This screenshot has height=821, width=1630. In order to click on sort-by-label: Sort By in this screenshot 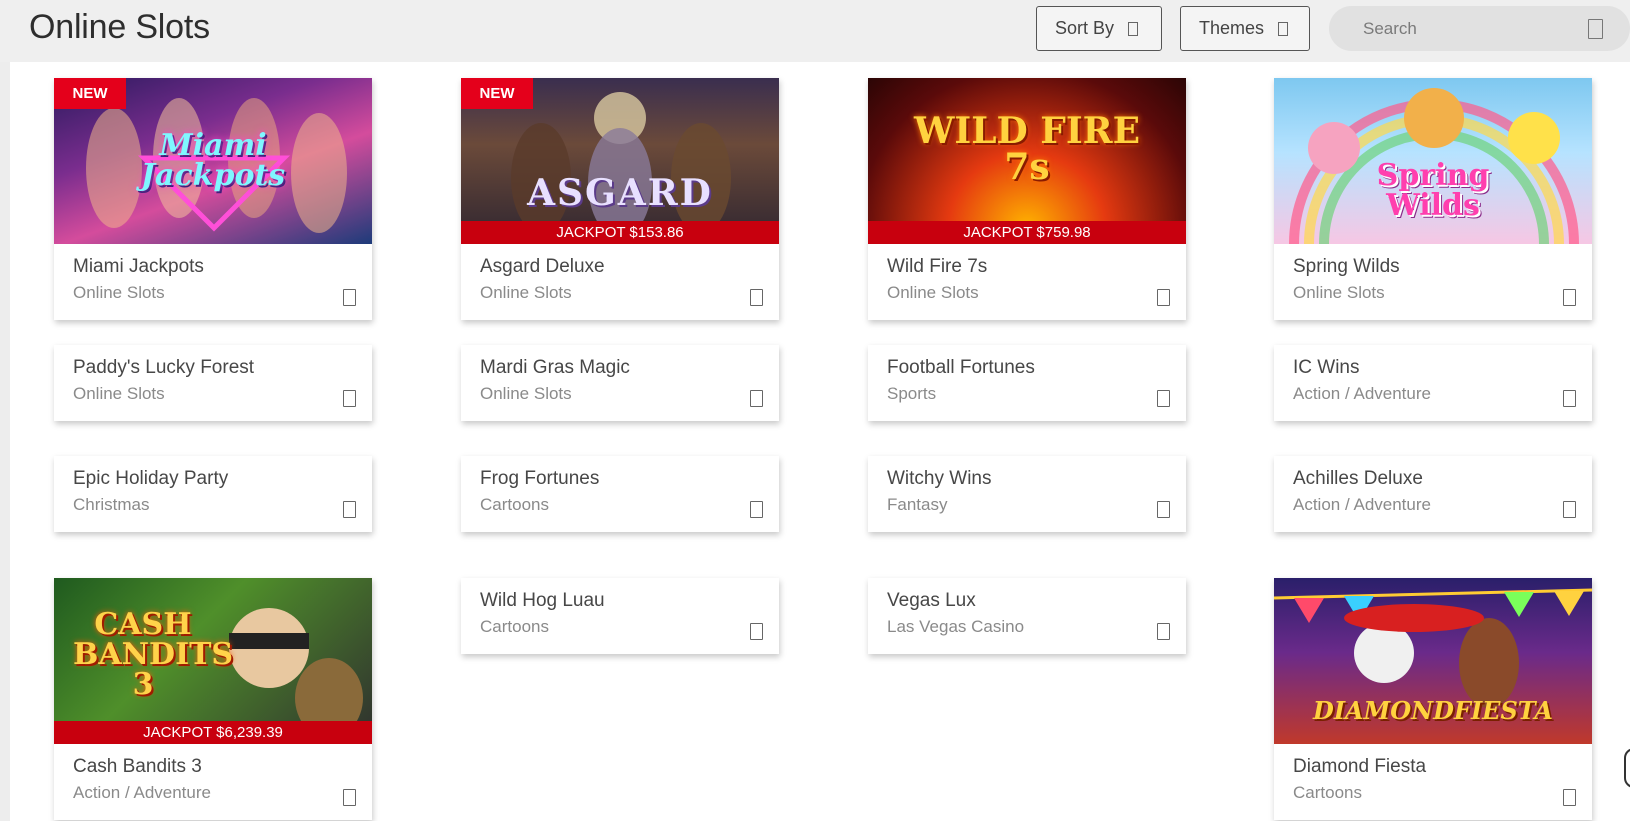, I will do `click(1085, 28)`.